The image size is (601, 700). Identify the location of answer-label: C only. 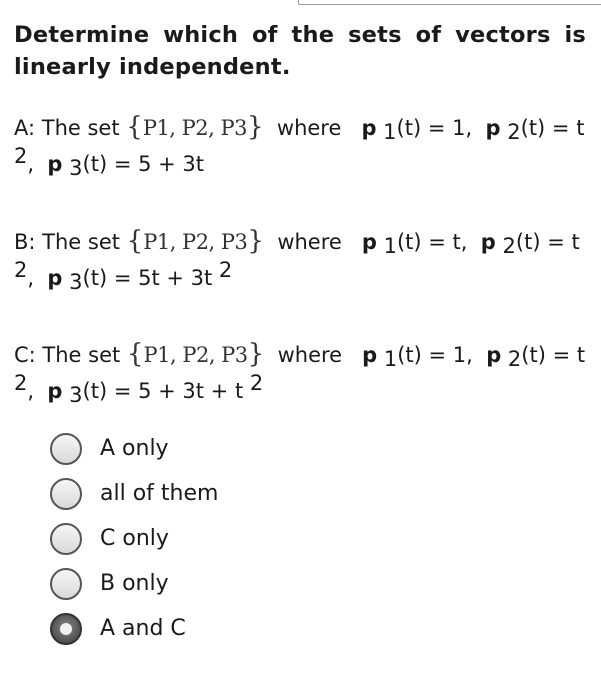
(134, 538).